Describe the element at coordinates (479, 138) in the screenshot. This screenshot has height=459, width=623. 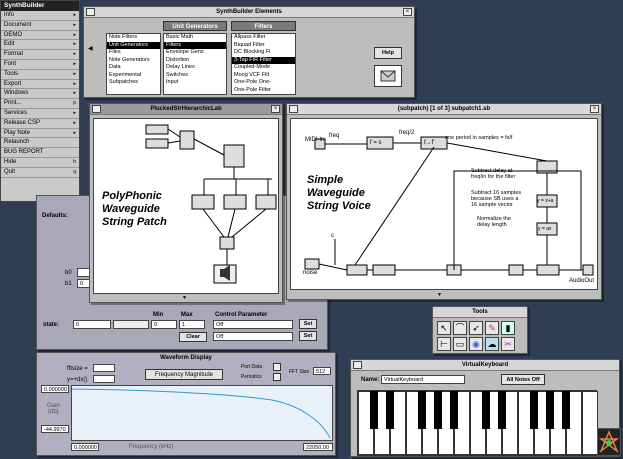
I see `one-period-label: one period in samples = fs/f` at that location.